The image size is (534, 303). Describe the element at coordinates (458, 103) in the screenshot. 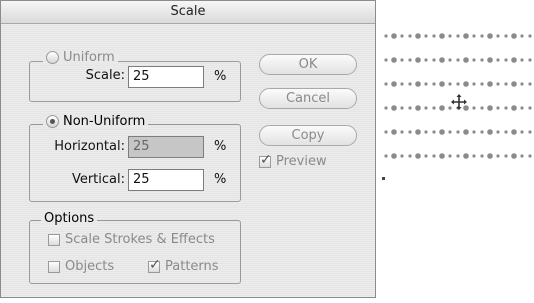

I see `pattern-preview` at that location.